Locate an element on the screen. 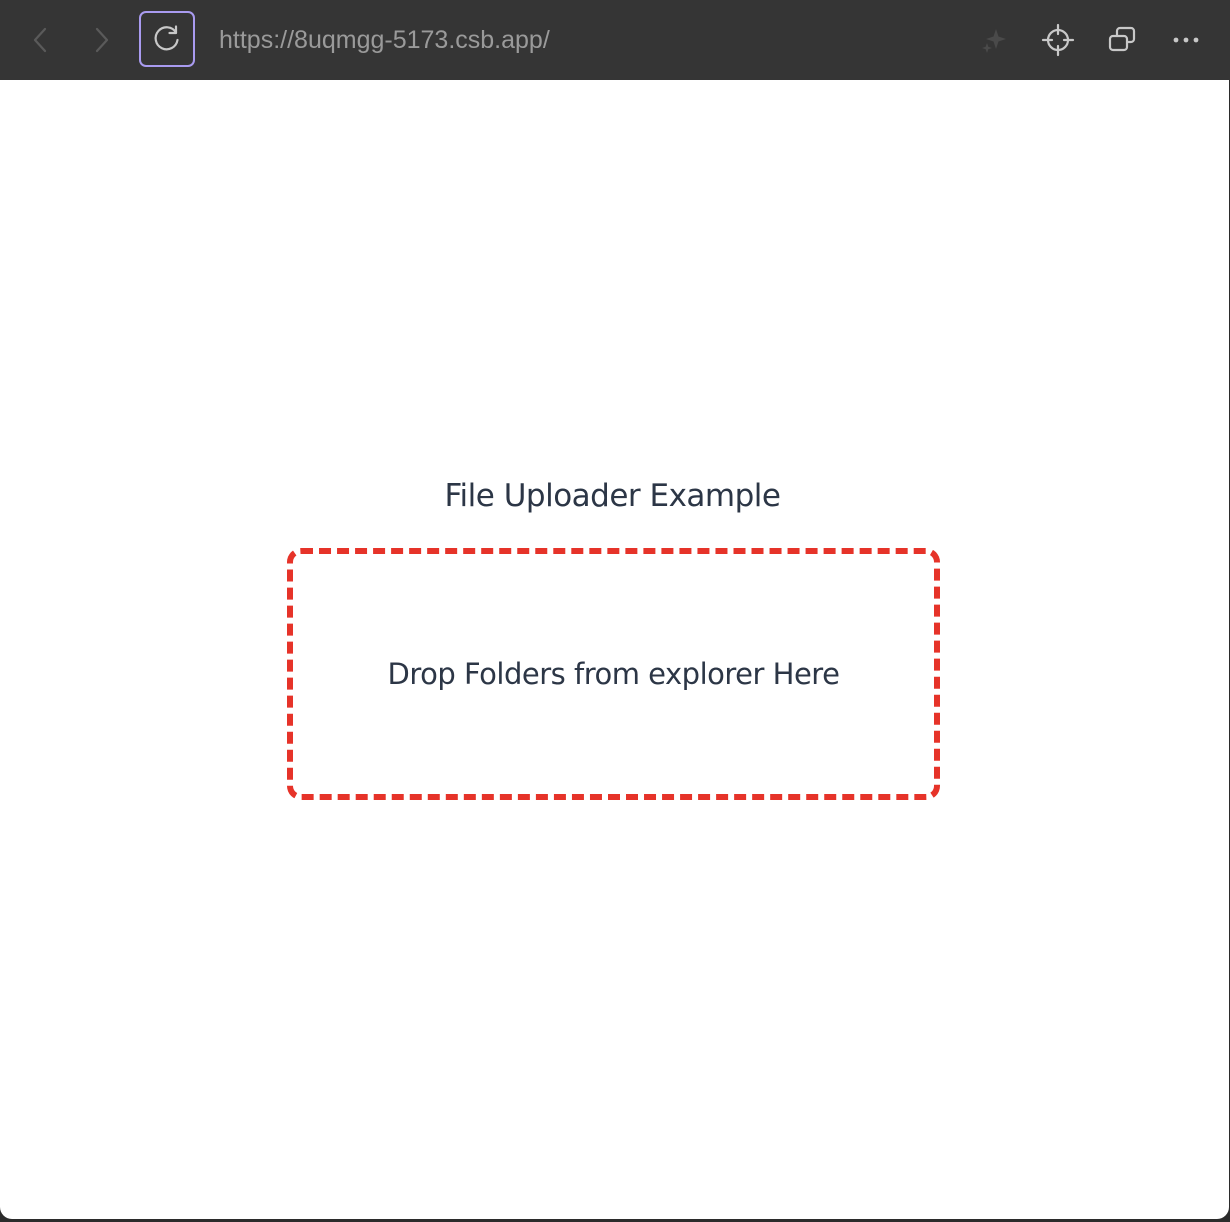  chevron-left-icon is located at coordinates (41, 40).